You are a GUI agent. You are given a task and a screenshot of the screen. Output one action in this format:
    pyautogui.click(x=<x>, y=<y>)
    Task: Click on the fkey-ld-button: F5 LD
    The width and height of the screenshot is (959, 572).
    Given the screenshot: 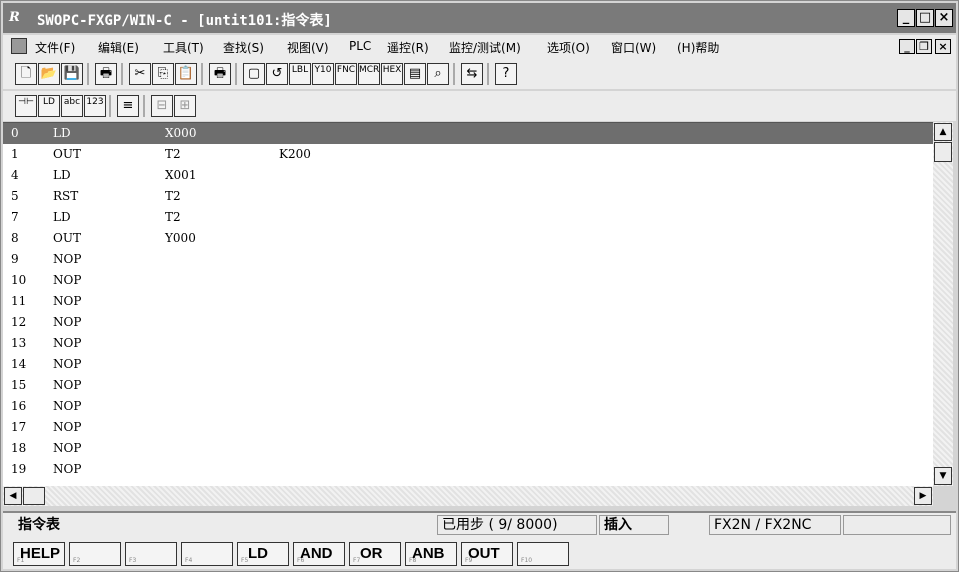 What is the action you would take?
    pyautogui.click(x=263, y=554)
    